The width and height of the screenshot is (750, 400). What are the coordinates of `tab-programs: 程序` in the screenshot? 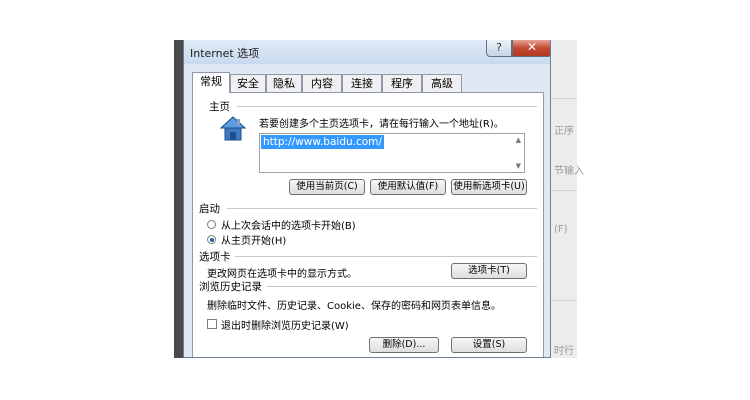 It's located at (402, 83).